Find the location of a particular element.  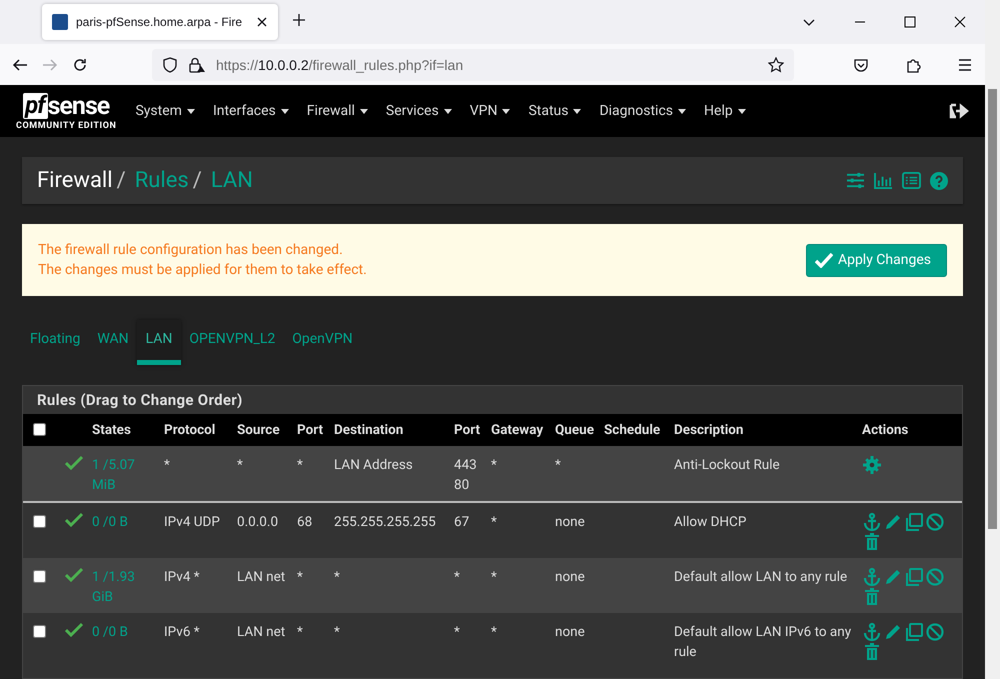

help-icon is located at coordinates (939, 181).